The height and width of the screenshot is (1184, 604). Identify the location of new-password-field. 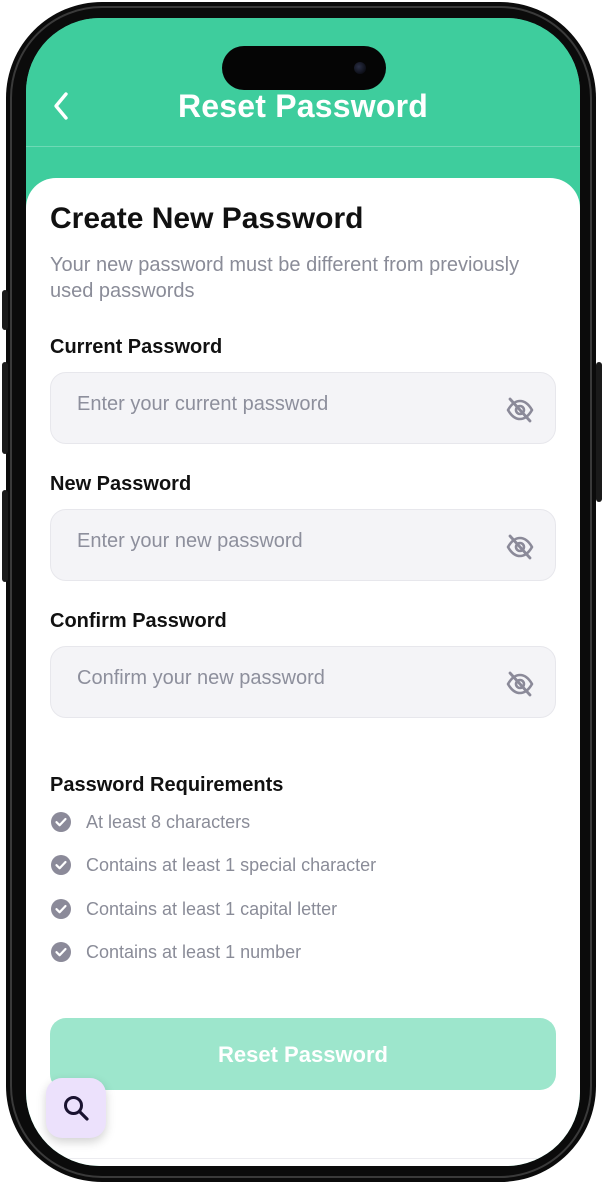
(303, 545).